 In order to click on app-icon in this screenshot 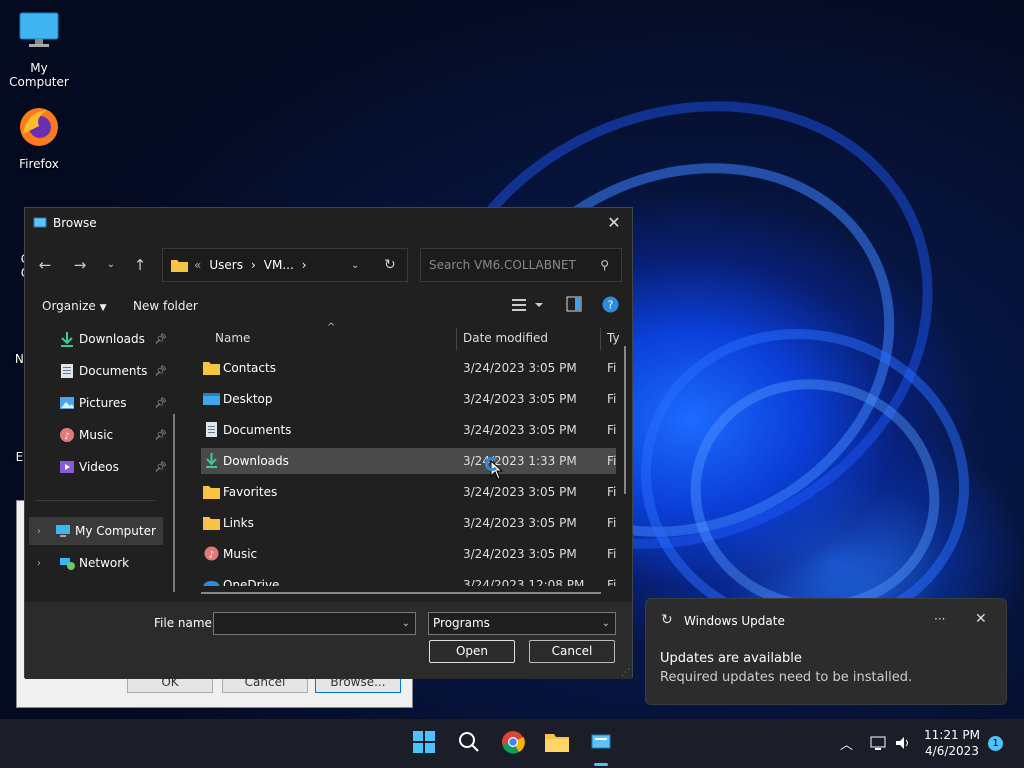, I will do `click(40, 222)`.